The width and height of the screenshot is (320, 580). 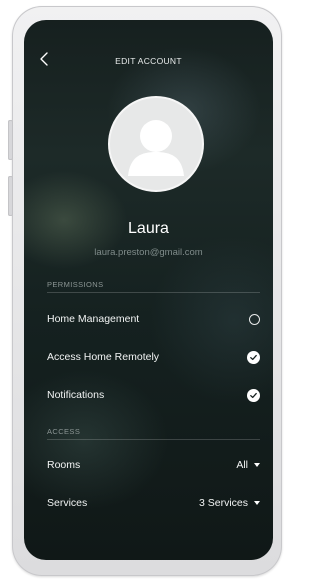 What do you see at coordinates (153, 503) in the screenshot?
I see `access-row-services: Services 3 Services` at bounding box center [153, 503].